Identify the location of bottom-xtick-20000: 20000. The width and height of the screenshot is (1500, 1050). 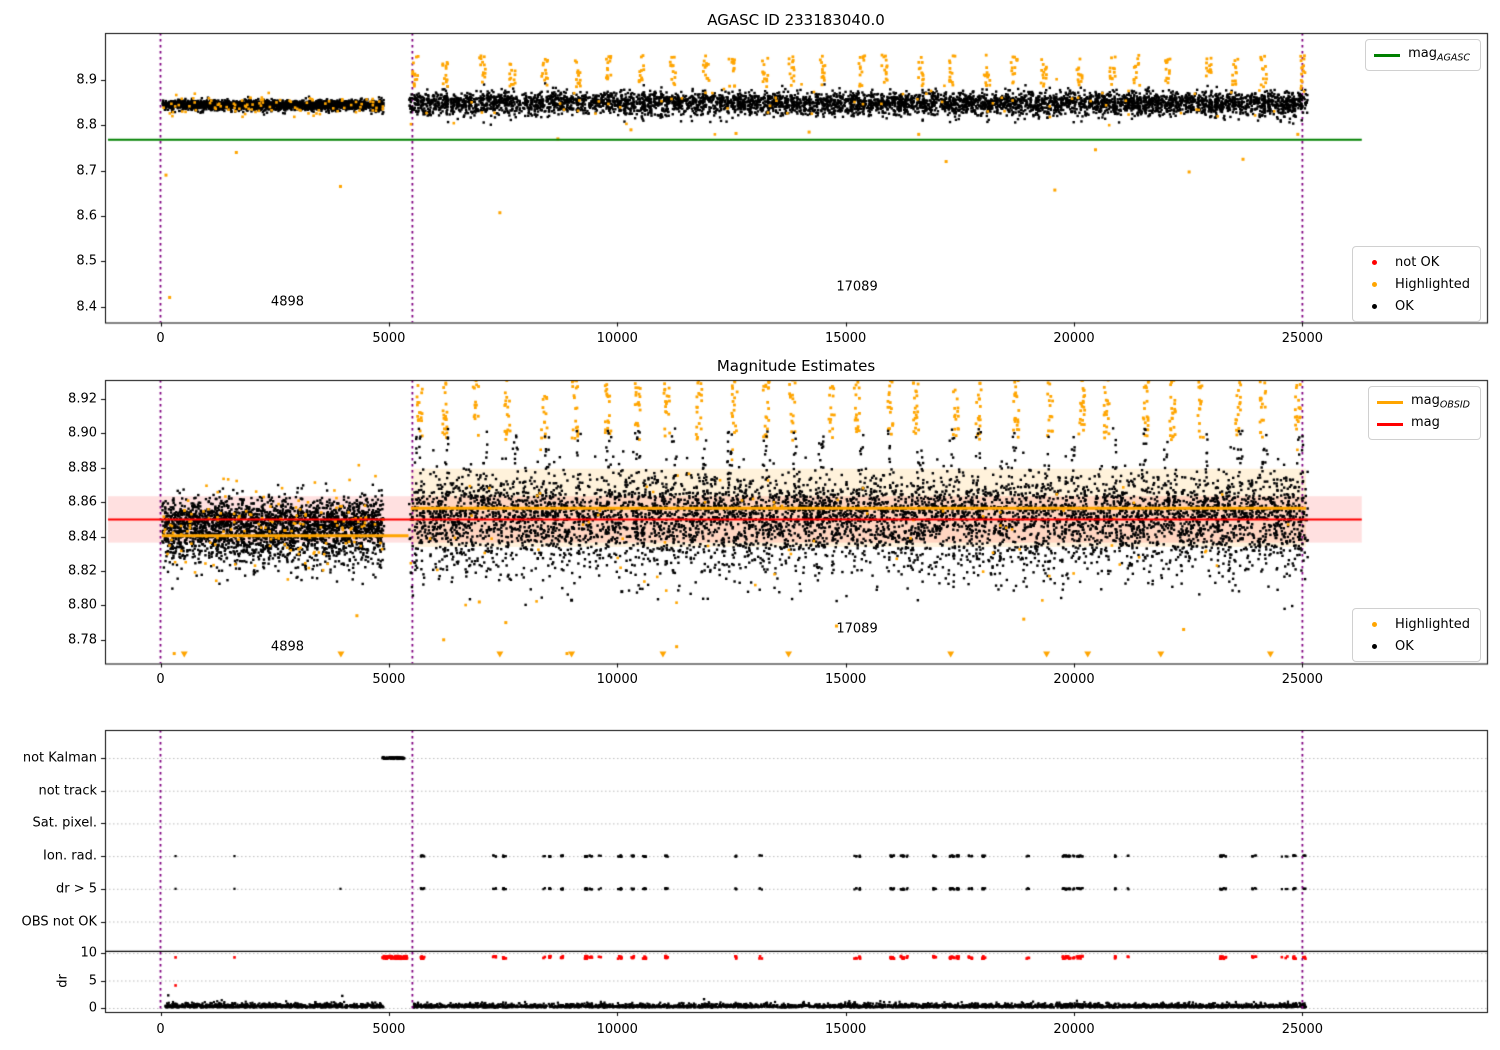
(1074, 1029).